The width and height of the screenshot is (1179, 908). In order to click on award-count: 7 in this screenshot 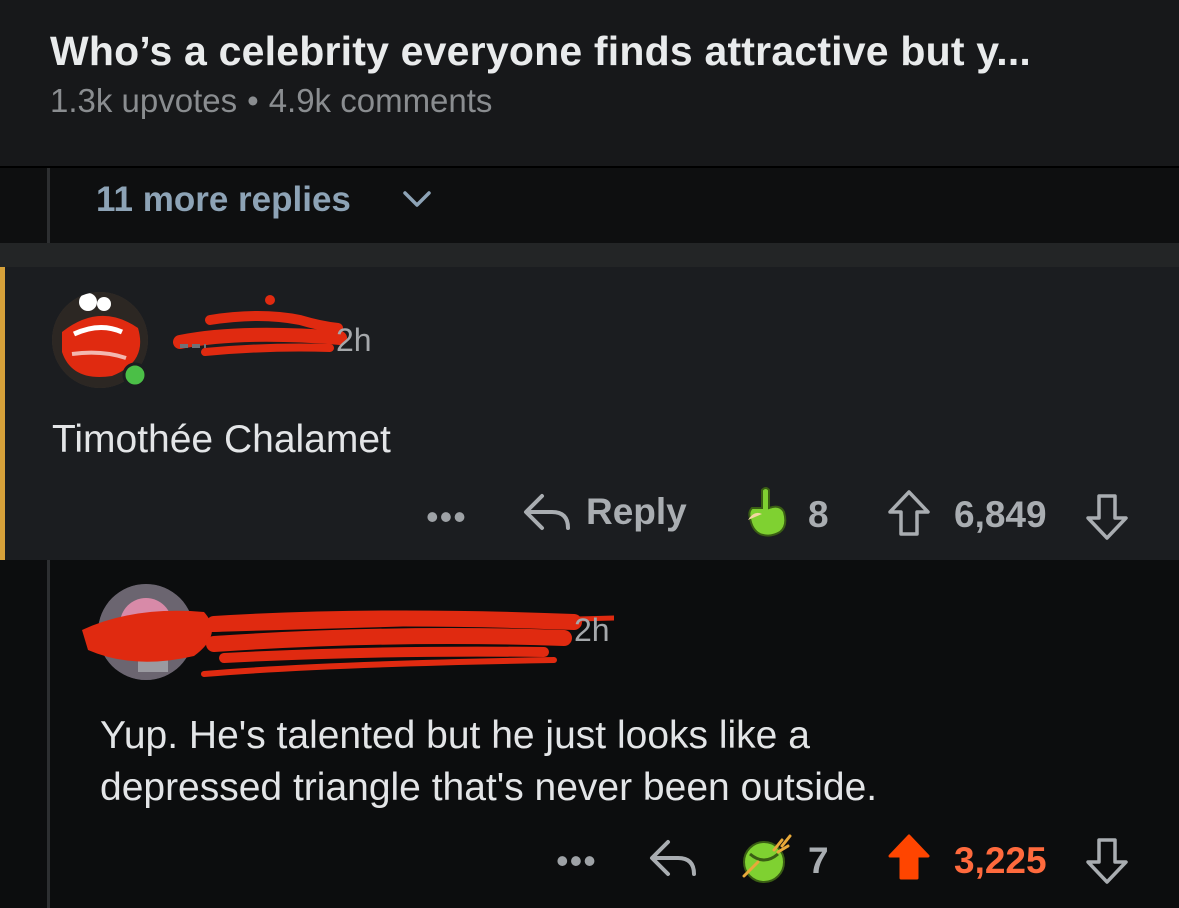, I will do `click(818, 860)`.